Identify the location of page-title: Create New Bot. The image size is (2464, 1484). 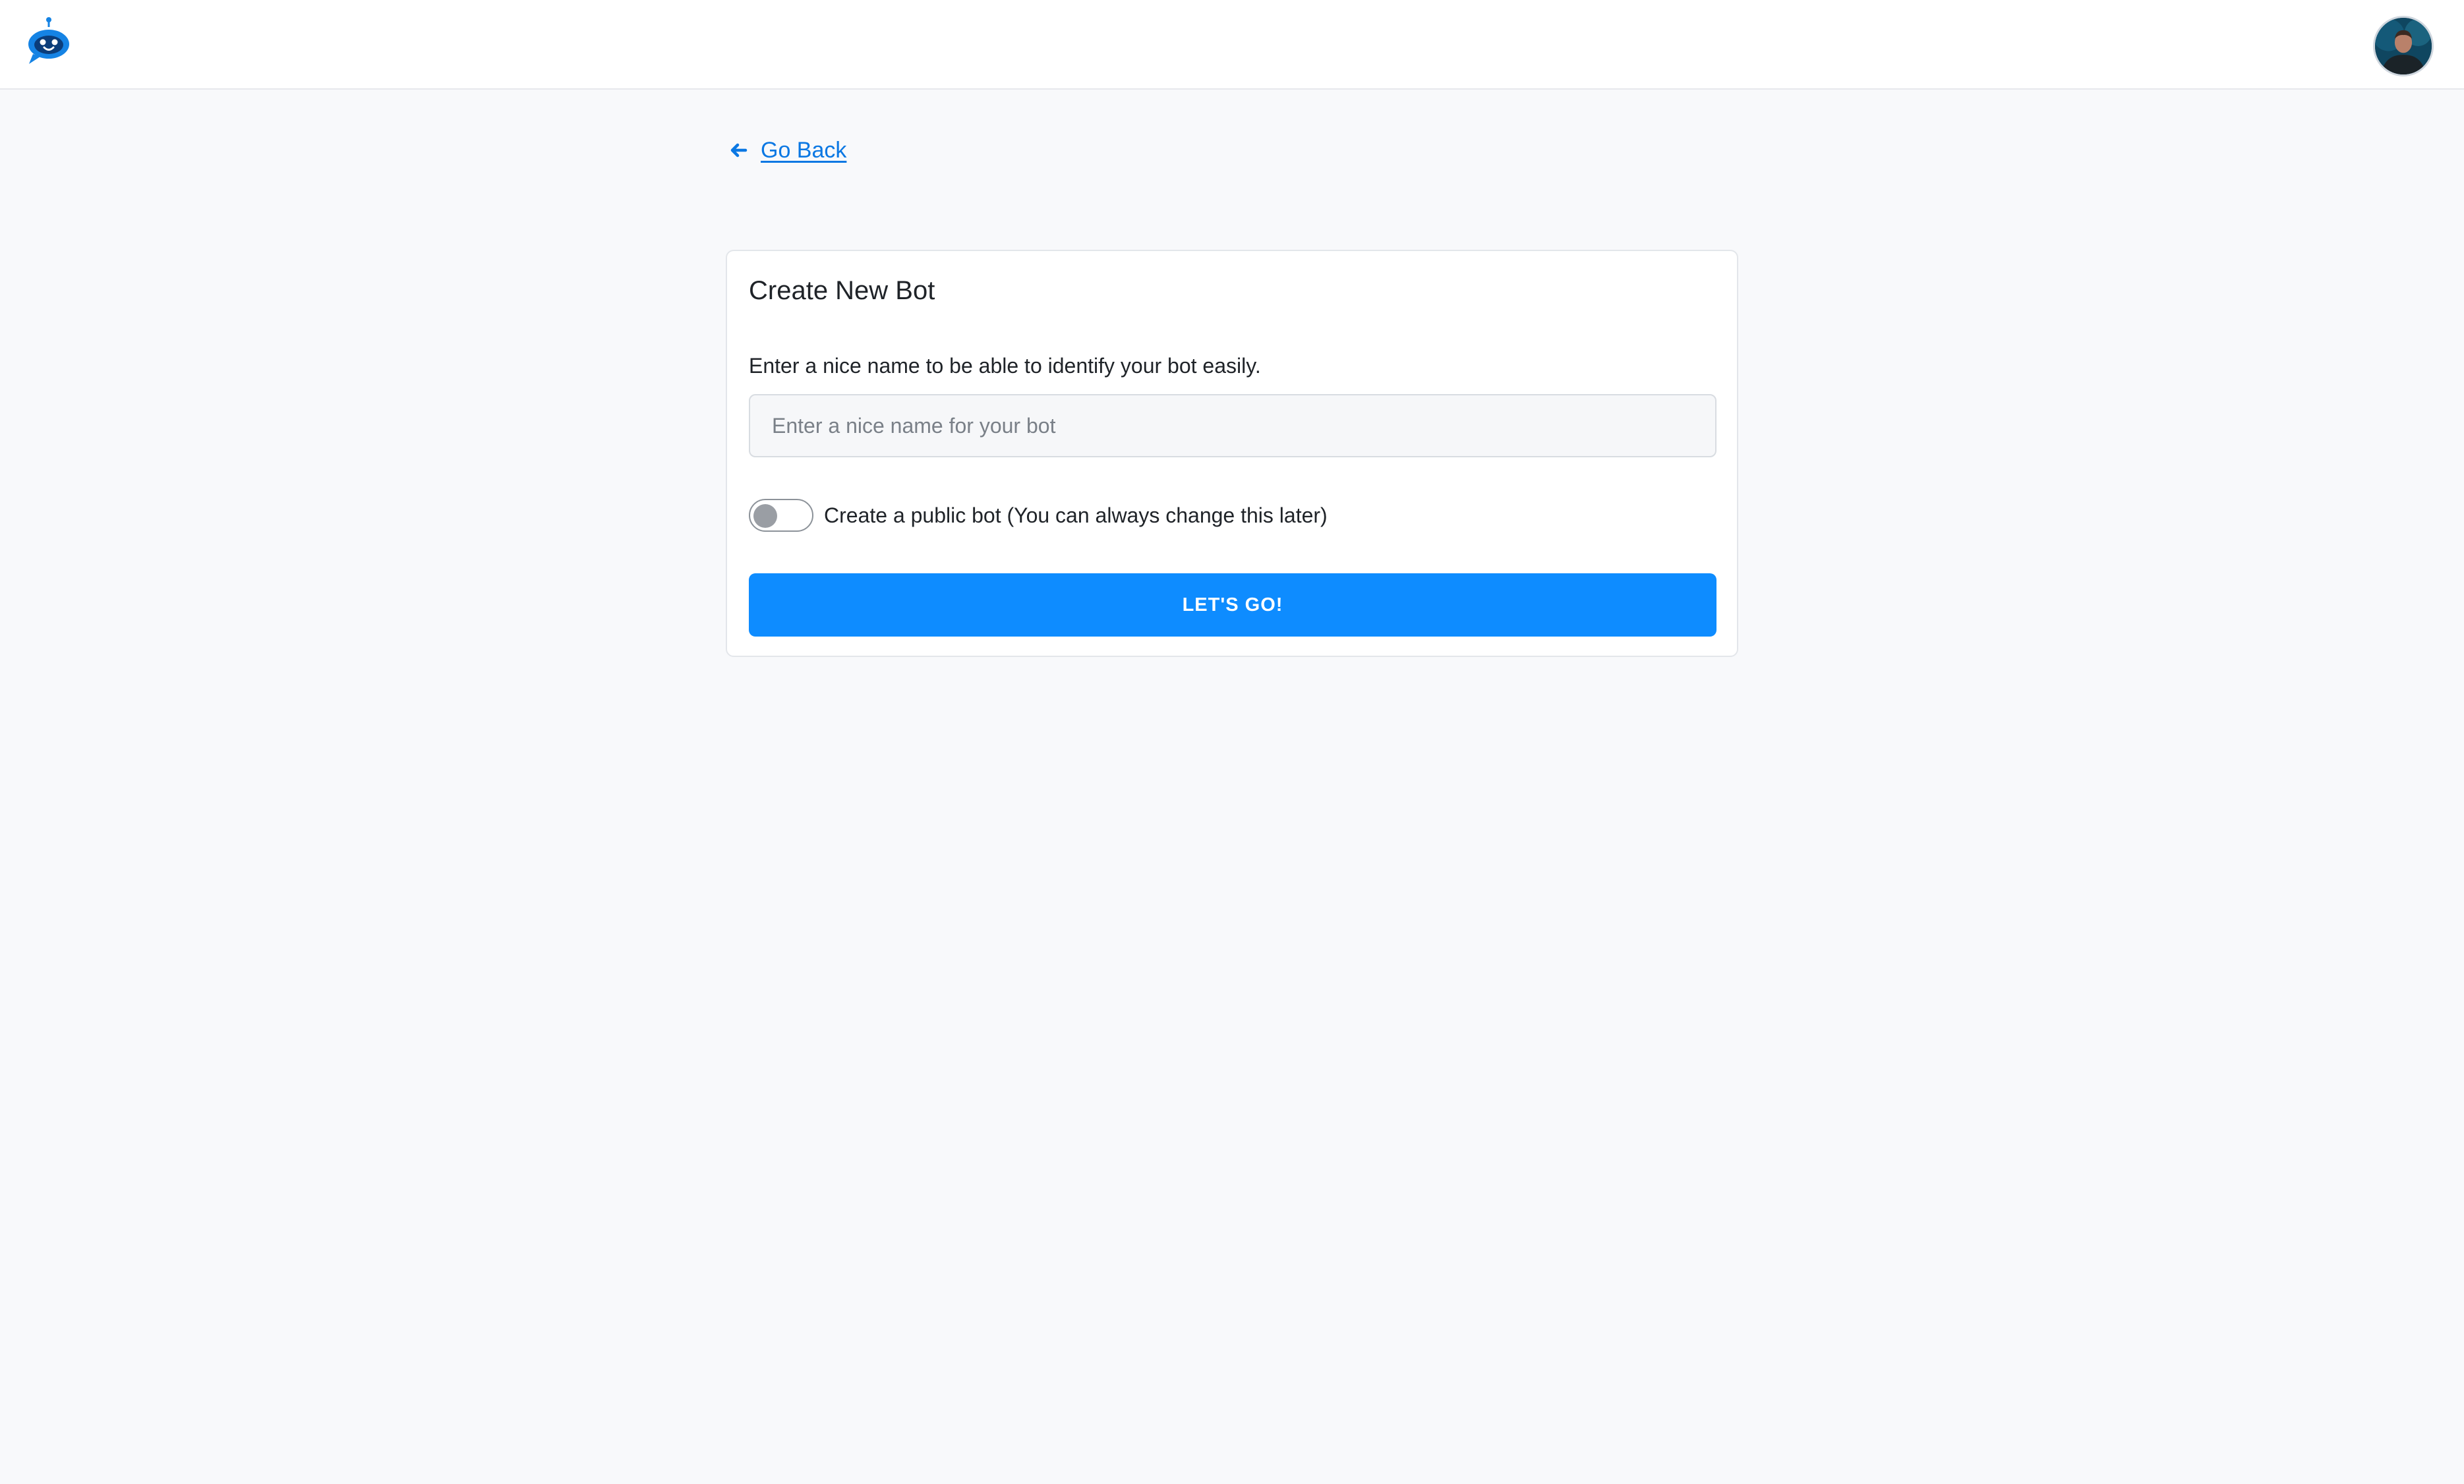
(842, 290).